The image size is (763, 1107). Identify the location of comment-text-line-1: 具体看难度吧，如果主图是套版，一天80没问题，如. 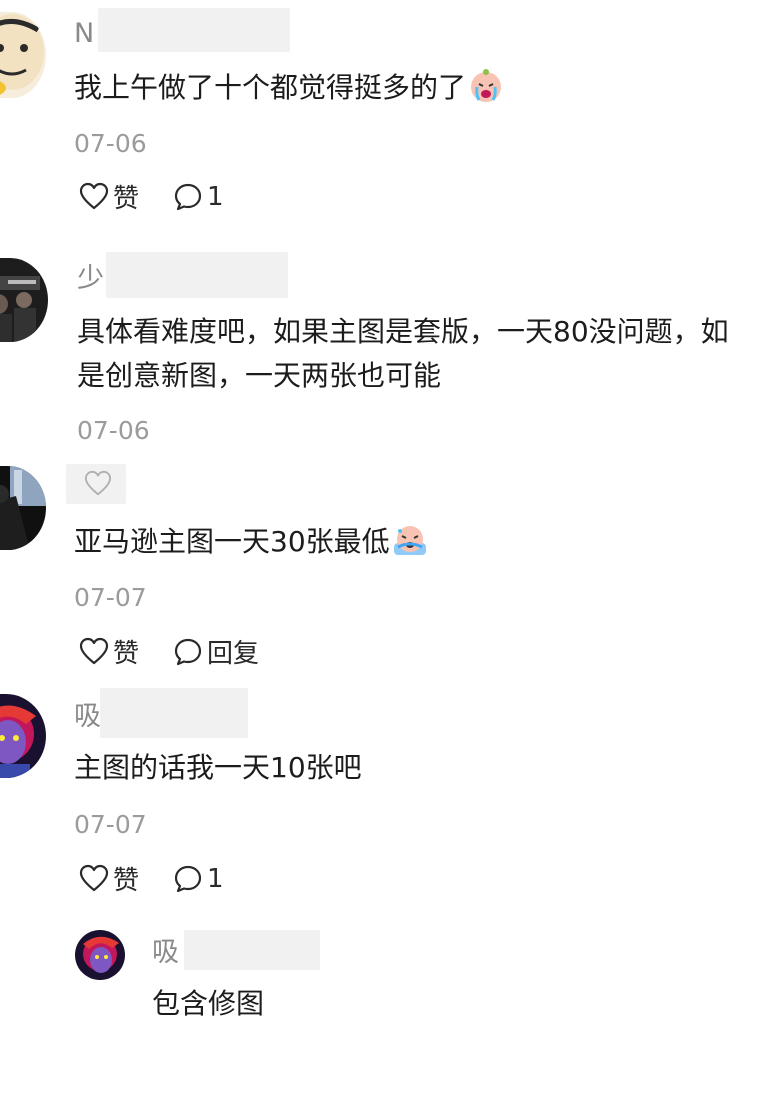
(403, 331).